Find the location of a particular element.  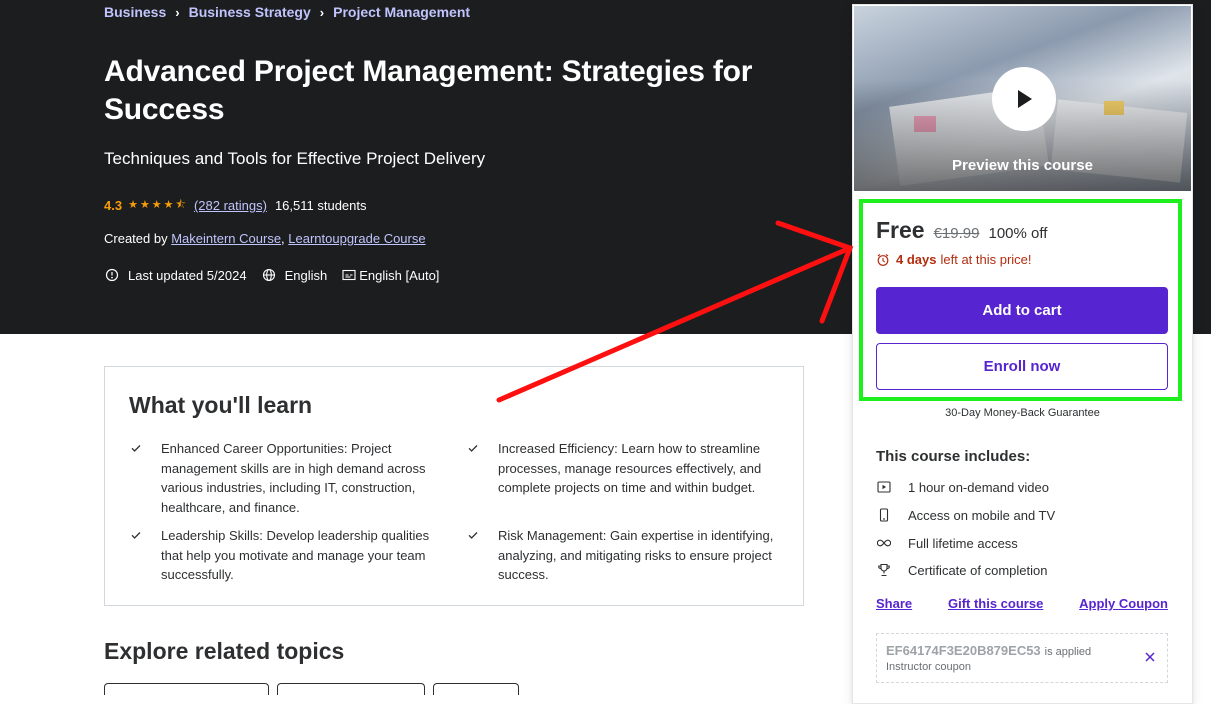

language: English is located at coordinates (294, 275).